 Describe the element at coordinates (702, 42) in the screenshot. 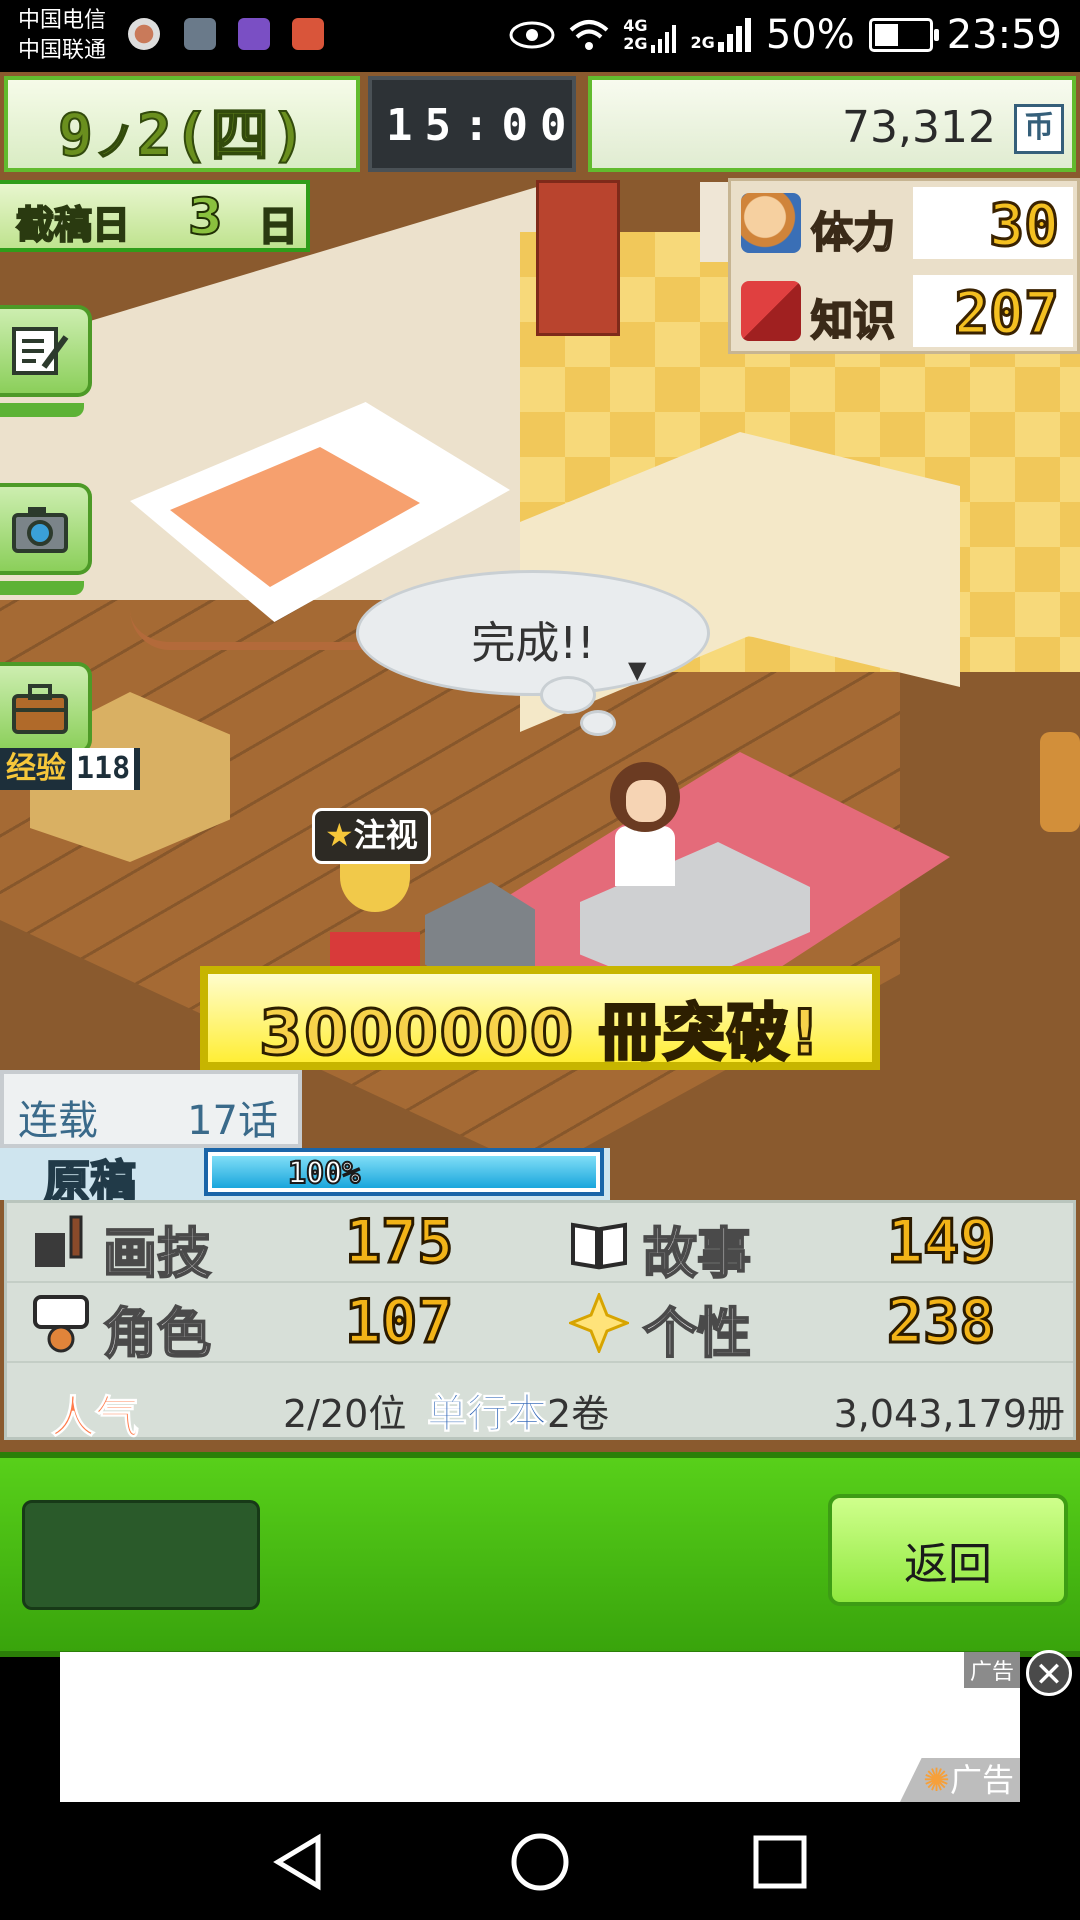

I see `network-type-2: 2G` at that location.